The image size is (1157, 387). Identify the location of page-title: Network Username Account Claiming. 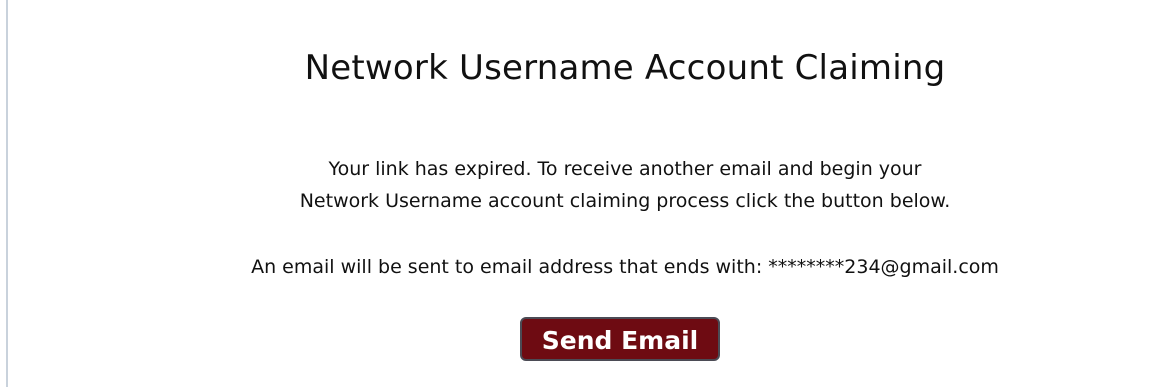
(625, 68).